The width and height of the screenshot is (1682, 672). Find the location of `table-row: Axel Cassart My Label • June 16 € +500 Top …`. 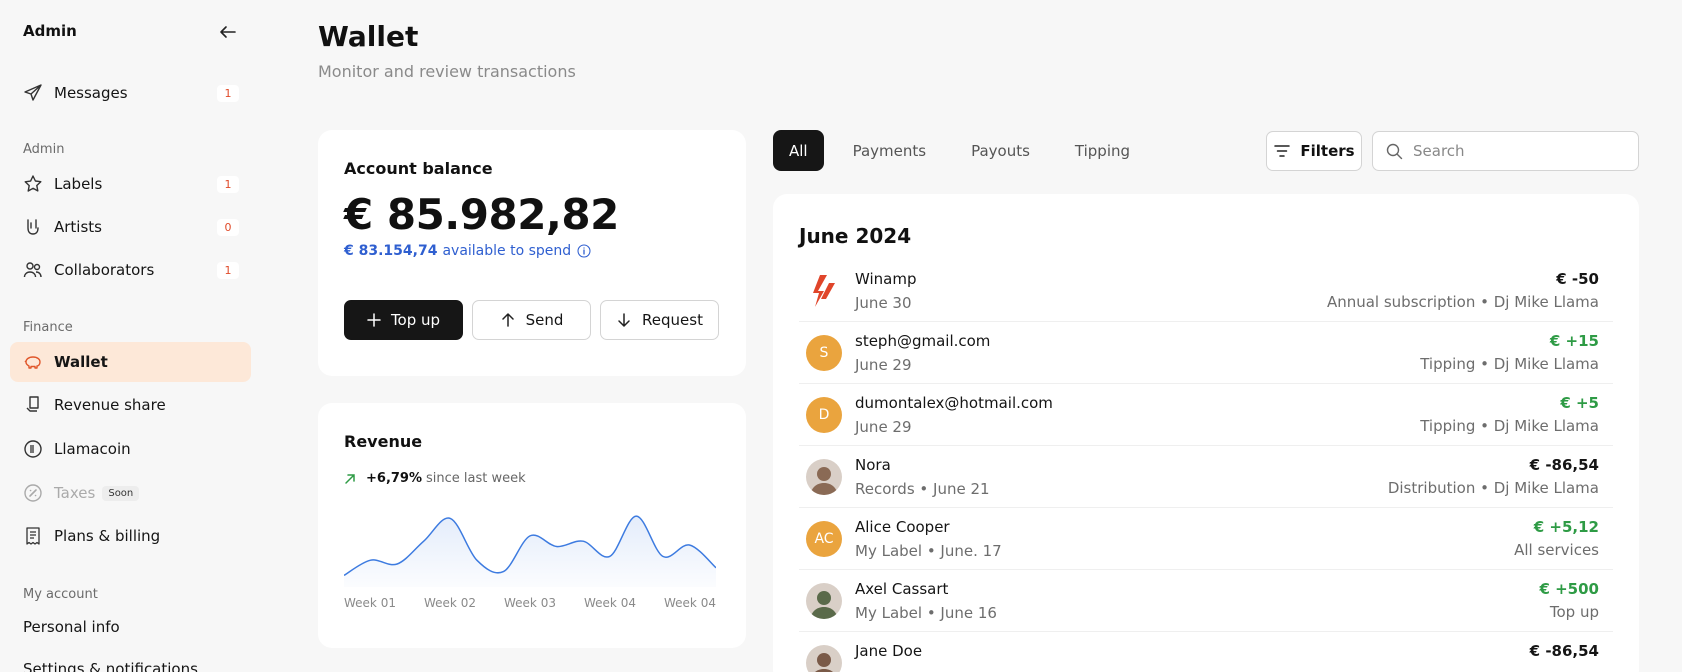

table-row: Axel Cassart My Label • June 16 € +500 Top … is located at coordinates (1206, 601).